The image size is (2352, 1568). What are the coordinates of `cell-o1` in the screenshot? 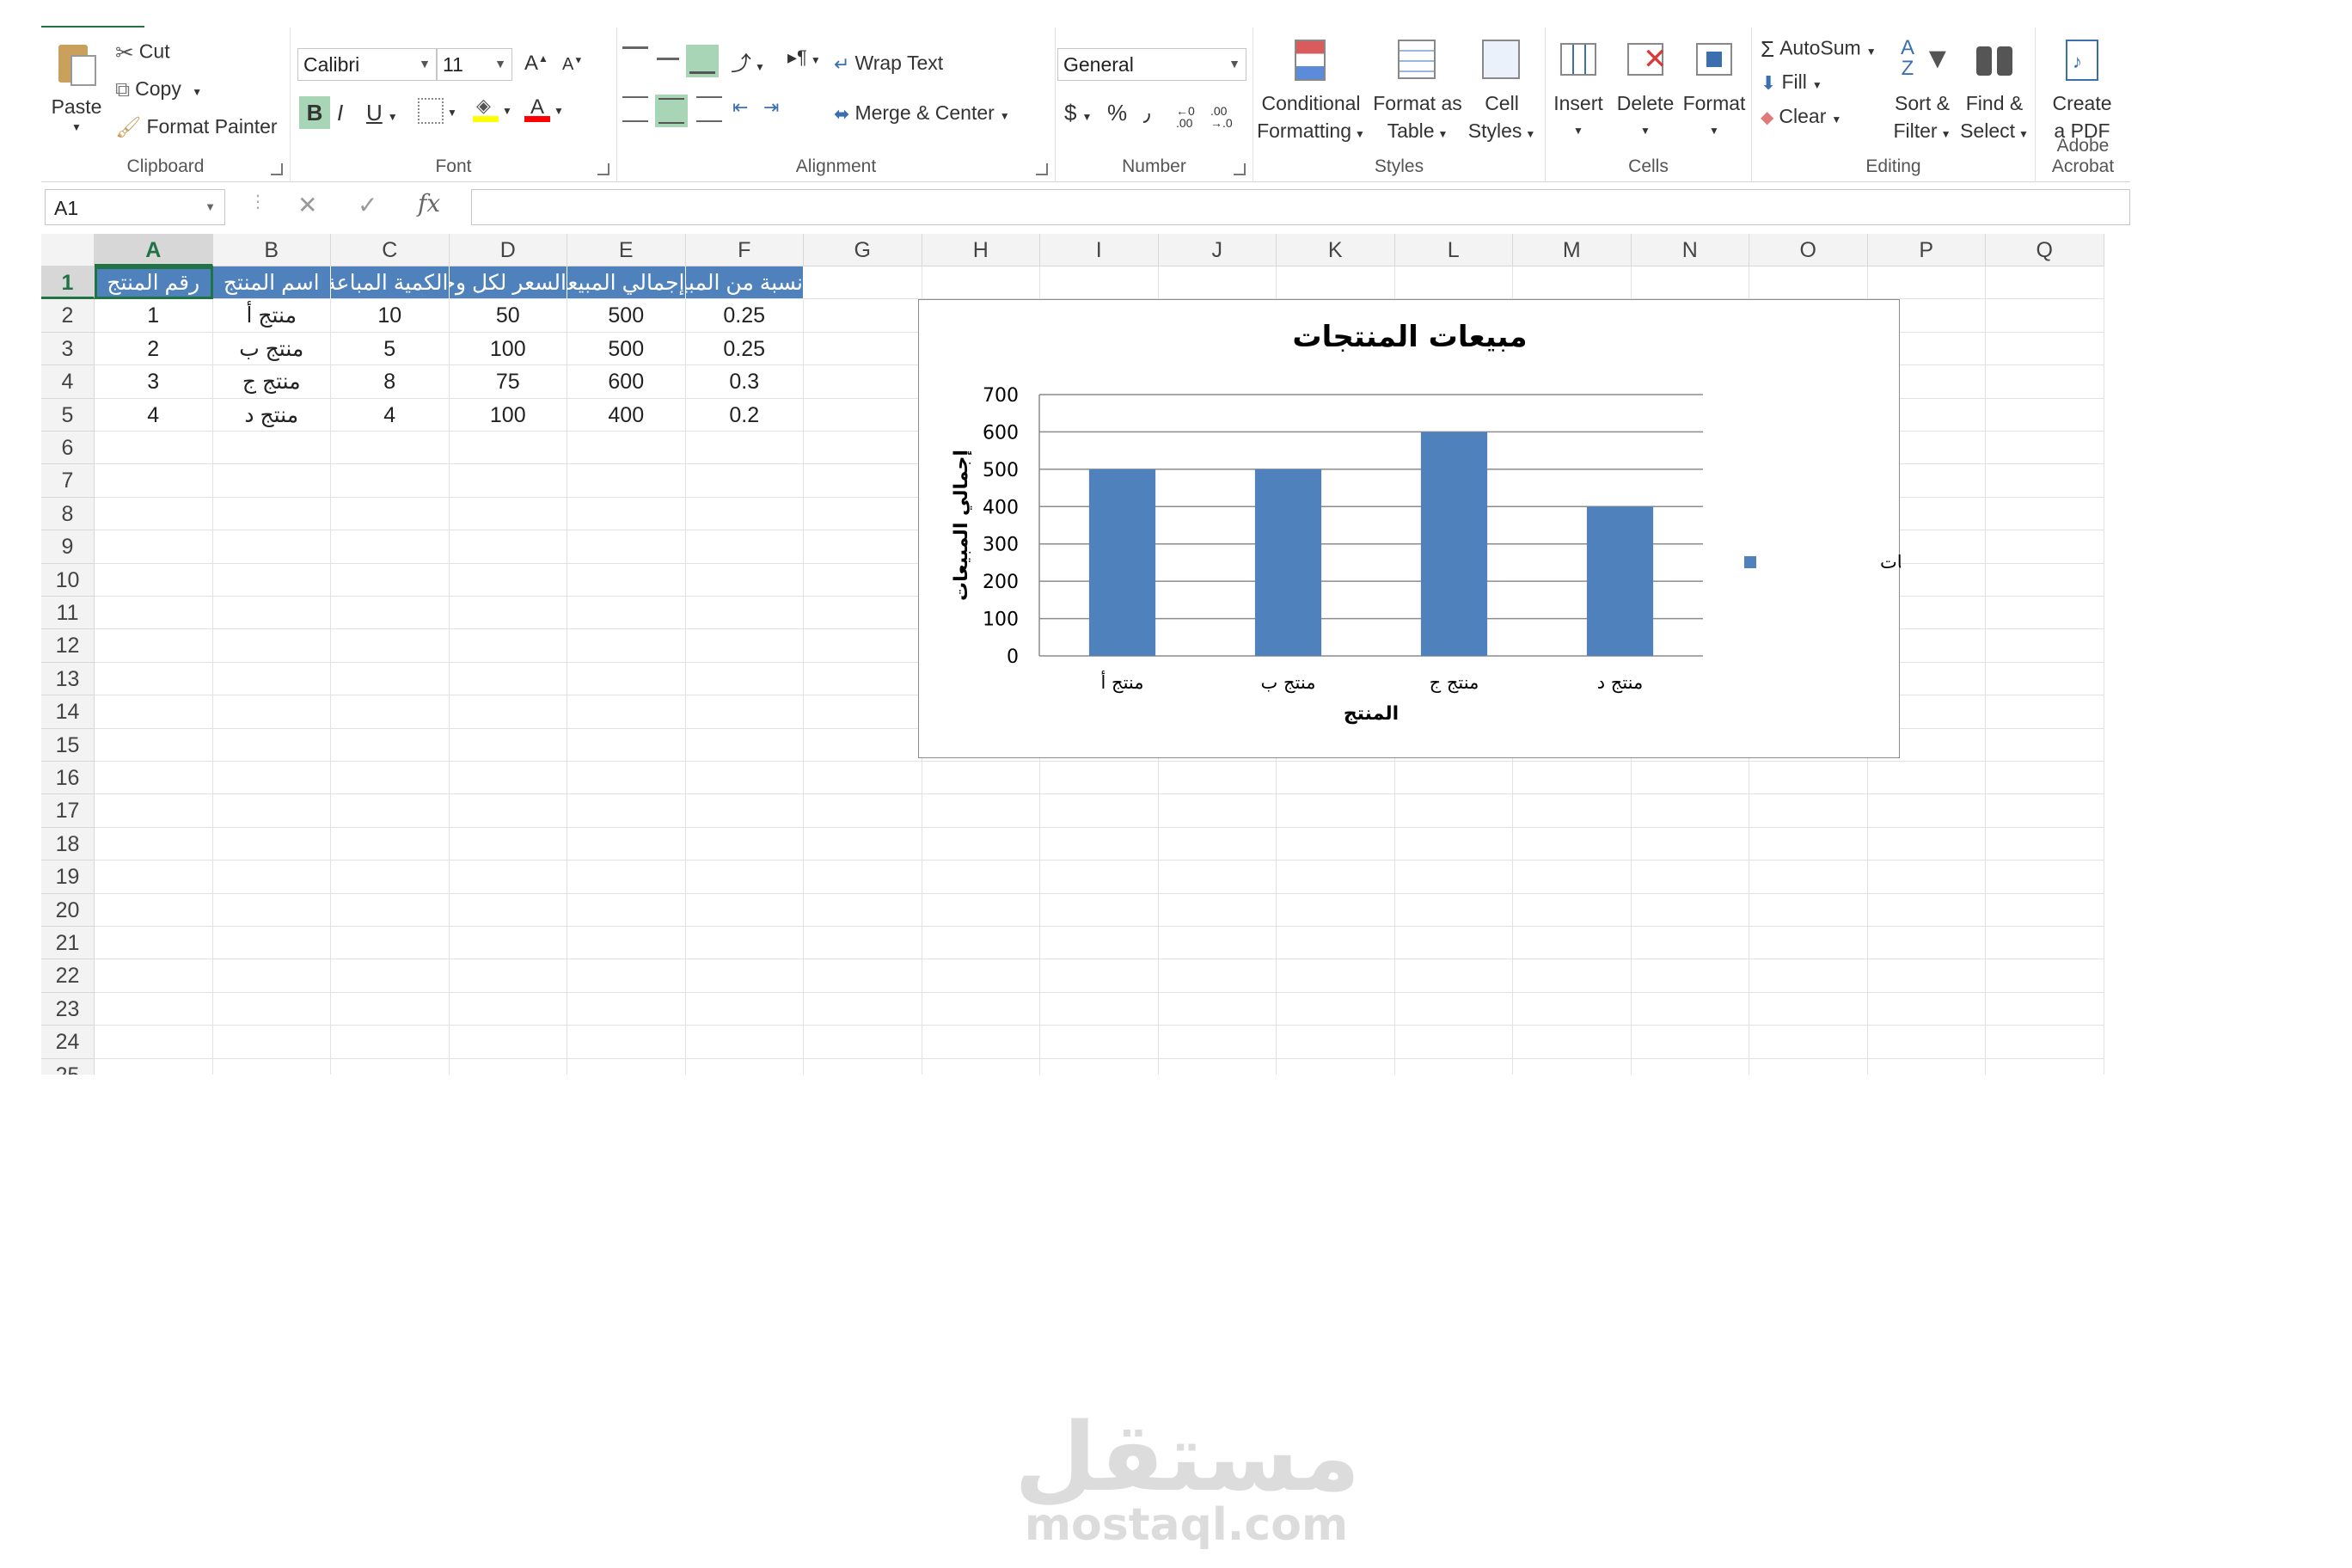 It's located at (1808, 283).